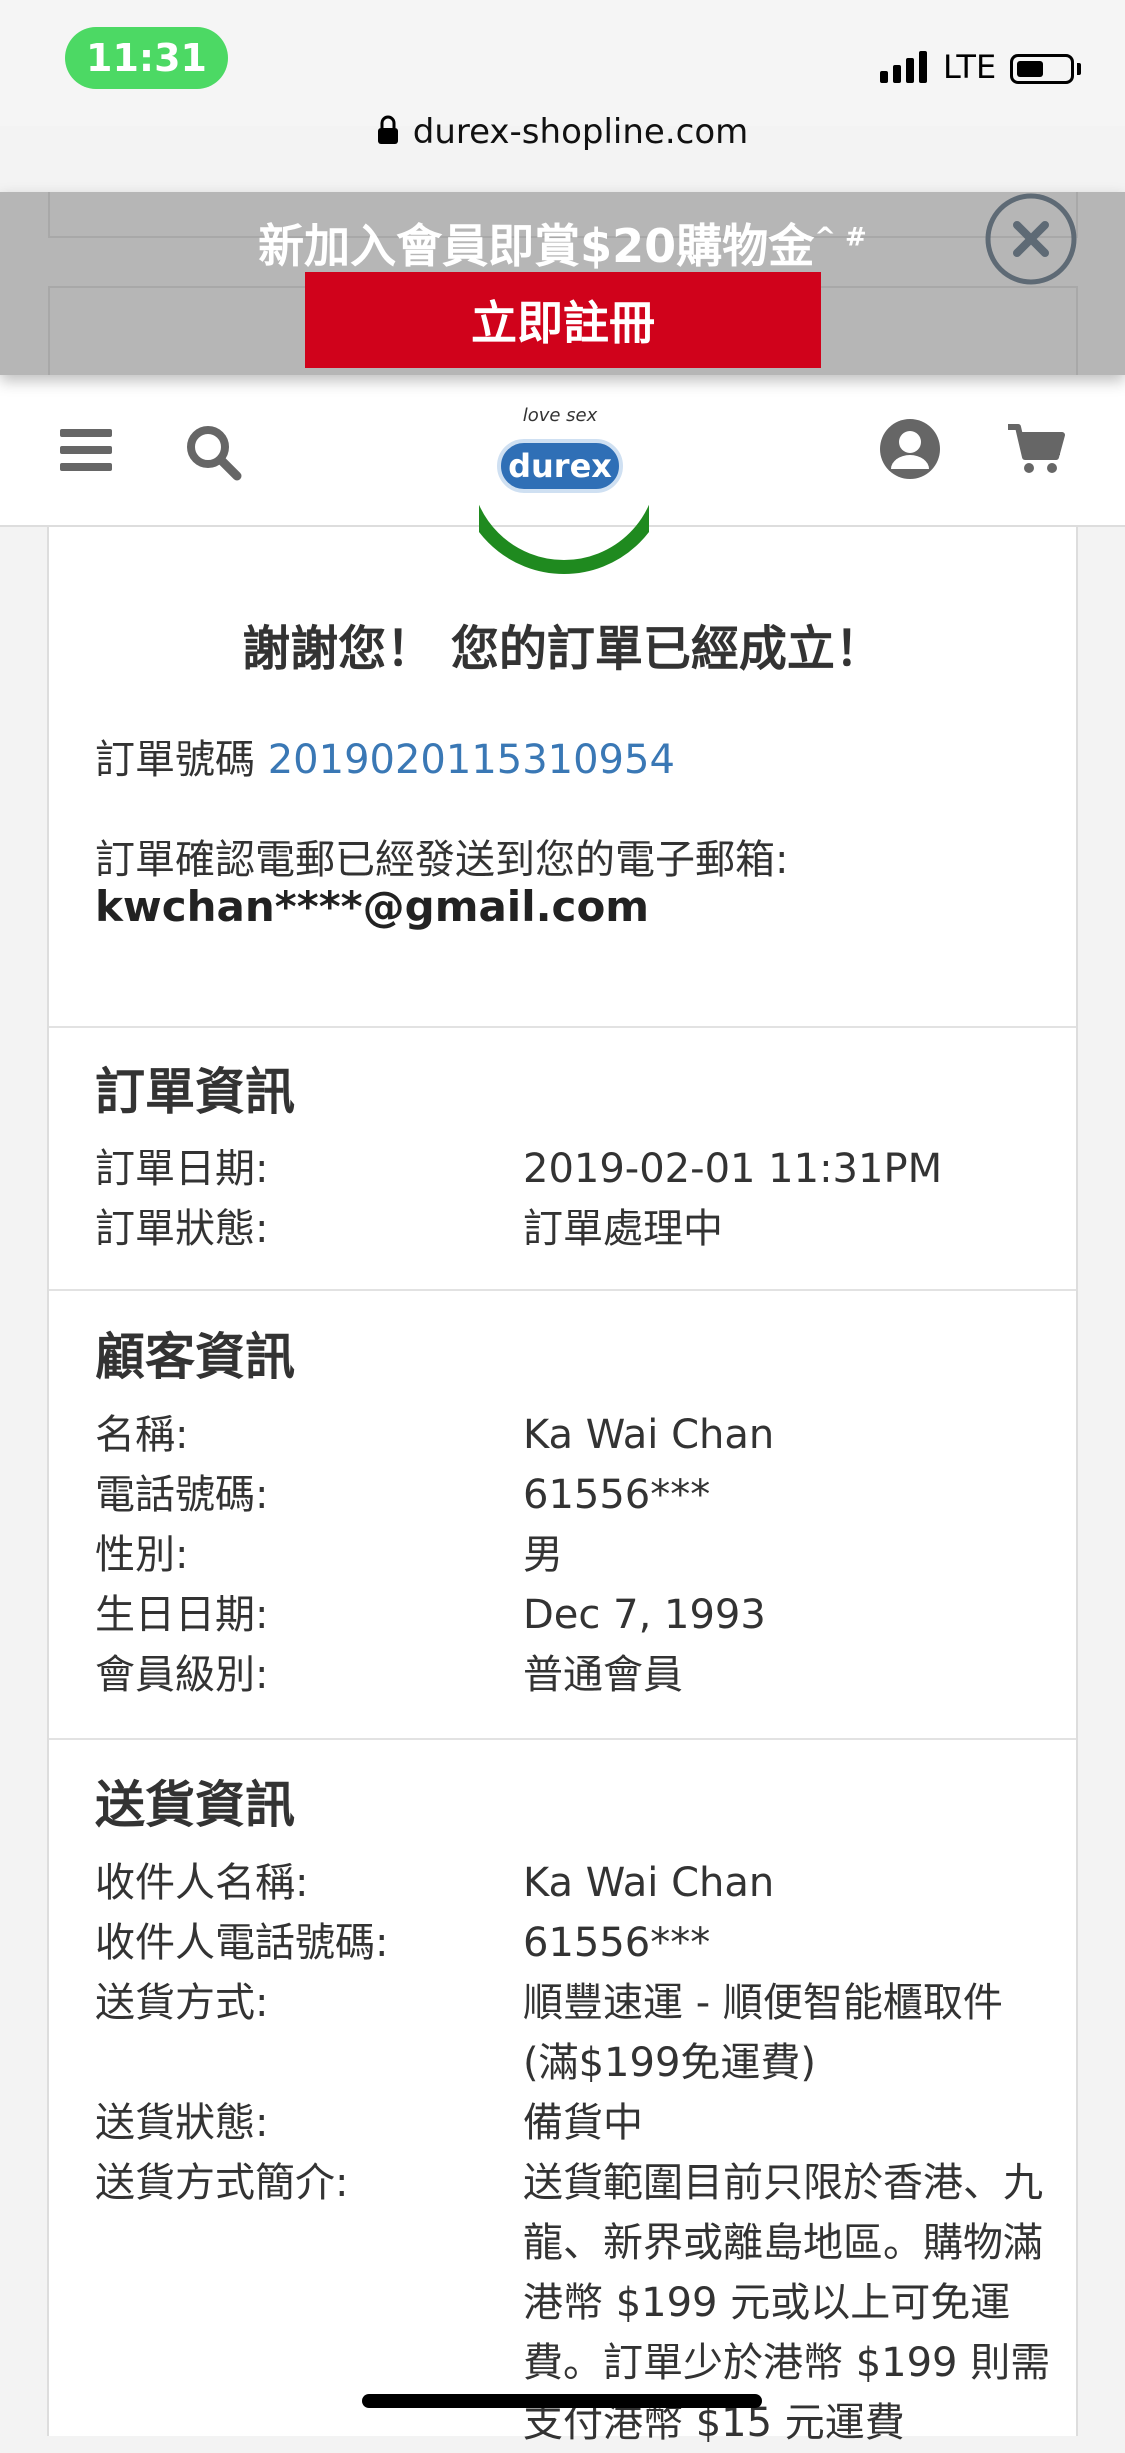  I want to click on row-value: 男, so click(543, 1555).